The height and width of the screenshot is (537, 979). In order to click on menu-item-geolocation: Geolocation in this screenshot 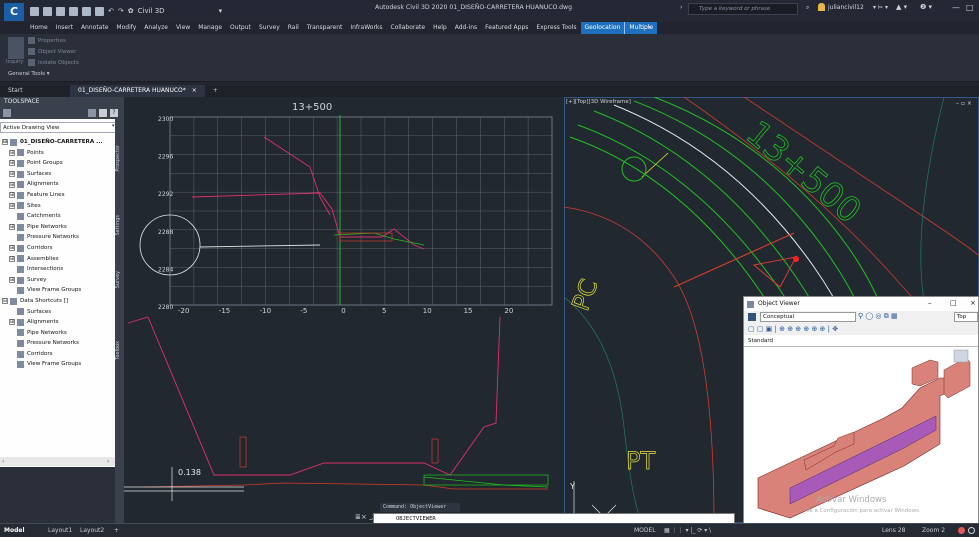, I will do `click(602, 28)`.